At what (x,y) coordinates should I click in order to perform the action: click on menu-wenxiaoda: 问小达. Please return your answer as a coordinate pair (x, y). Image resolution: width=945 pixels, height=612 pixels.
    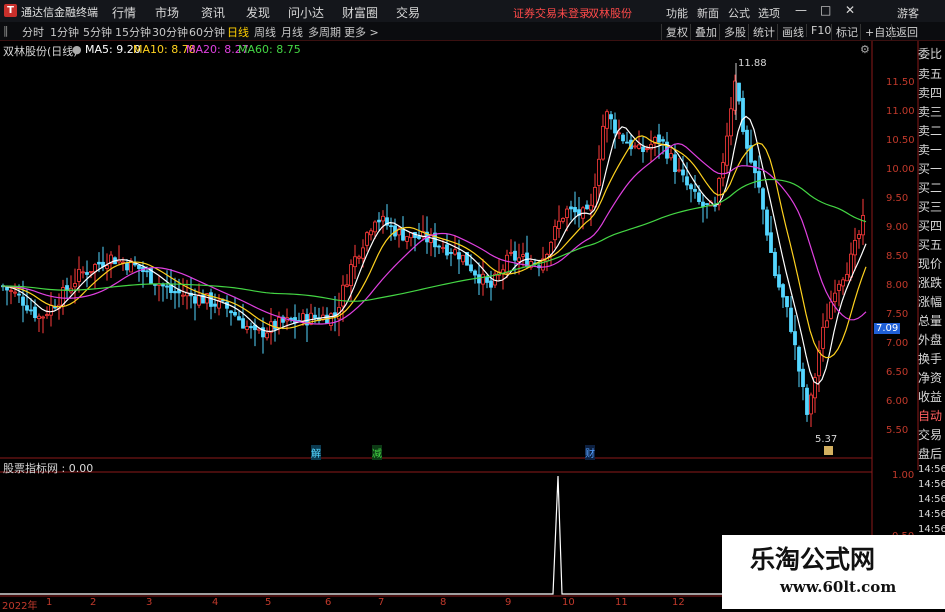
    Looking at the image, I should click on (306, 12).